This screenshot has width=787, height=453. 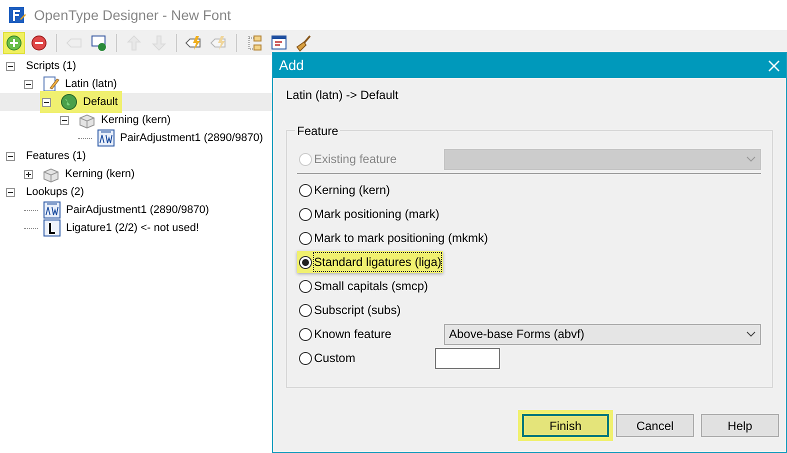 I want to click on window-list-icon, so click(x=279, y=43).